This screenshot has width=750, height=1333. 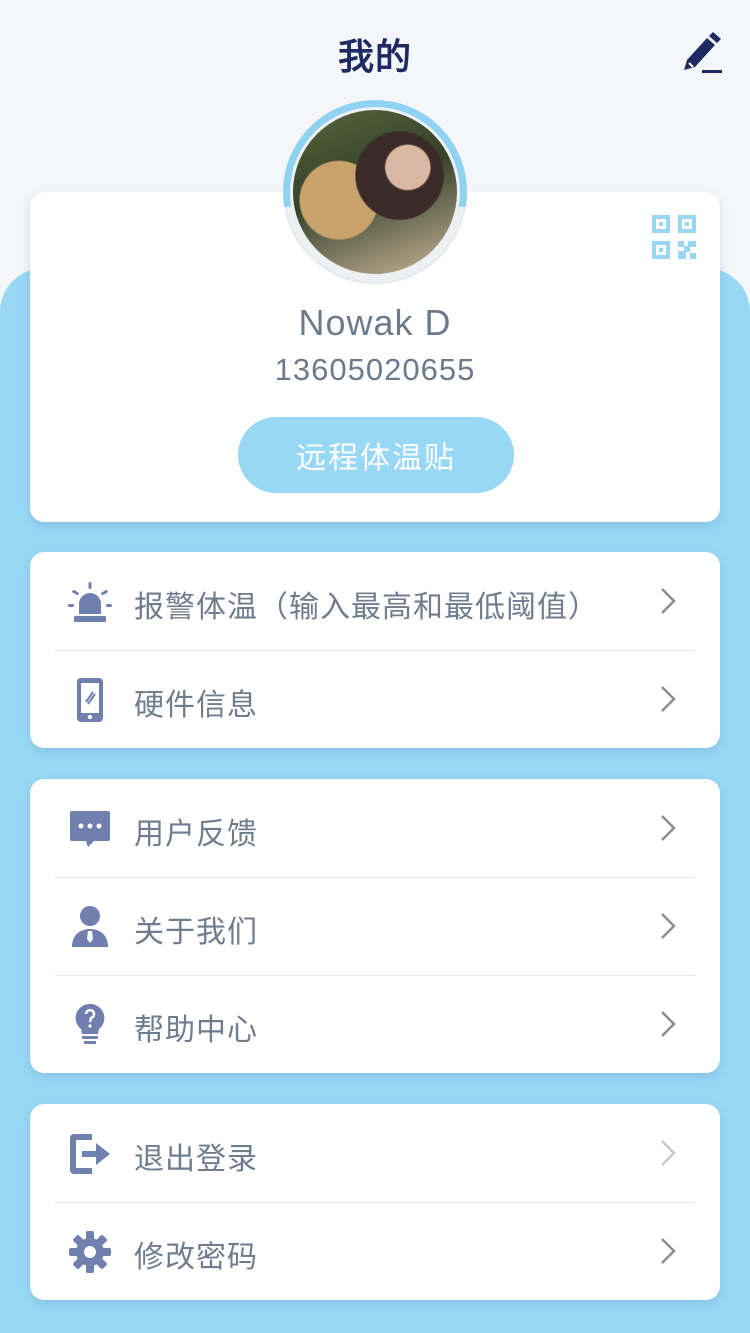 What do you see at coordinates (374, 56) in the screenshot?
I see `page-title: 我的` at bounding box center [374, 56].